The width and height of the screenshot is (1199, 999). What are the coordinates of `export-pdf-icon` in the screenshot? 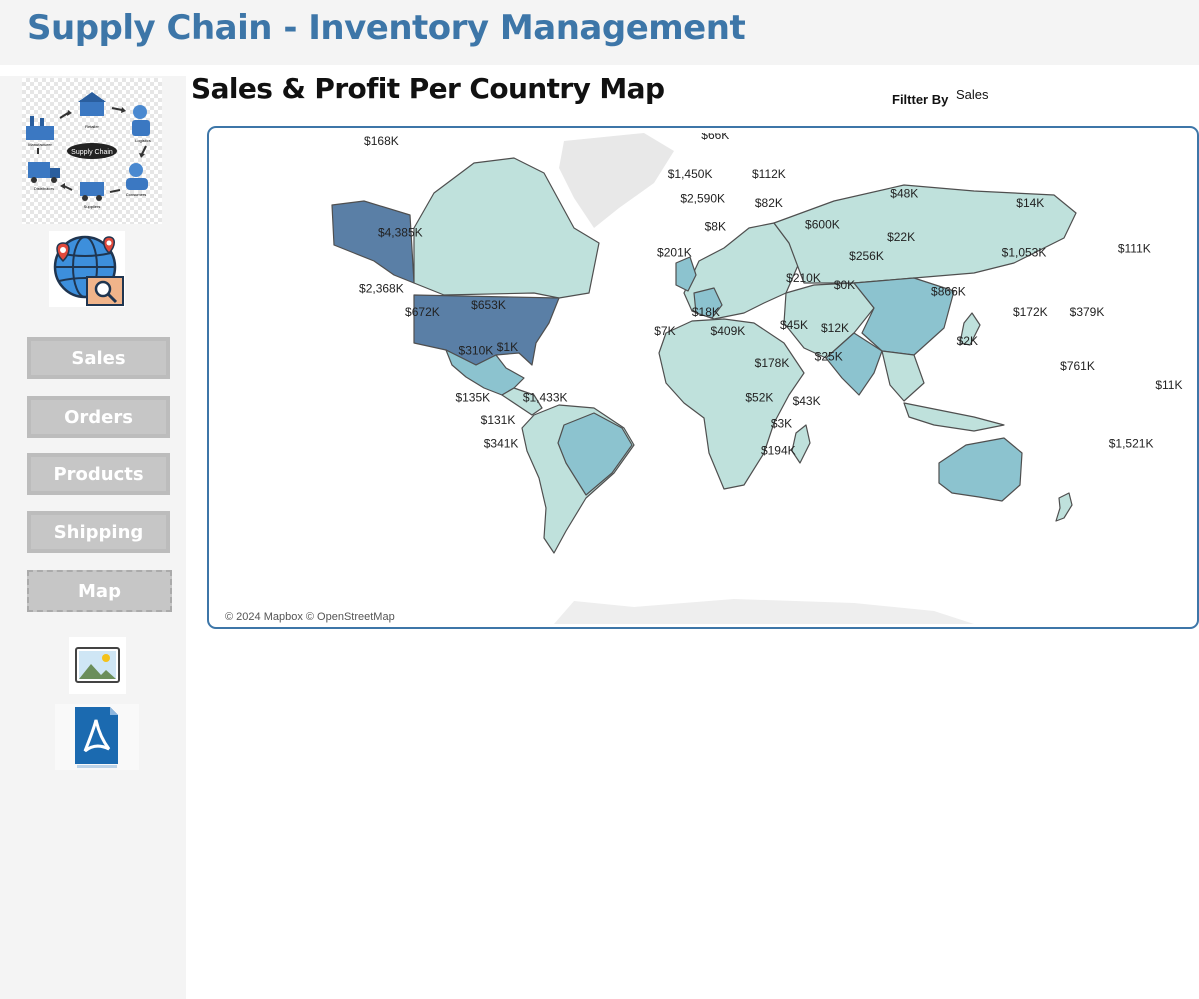 It's located at (97, 737).